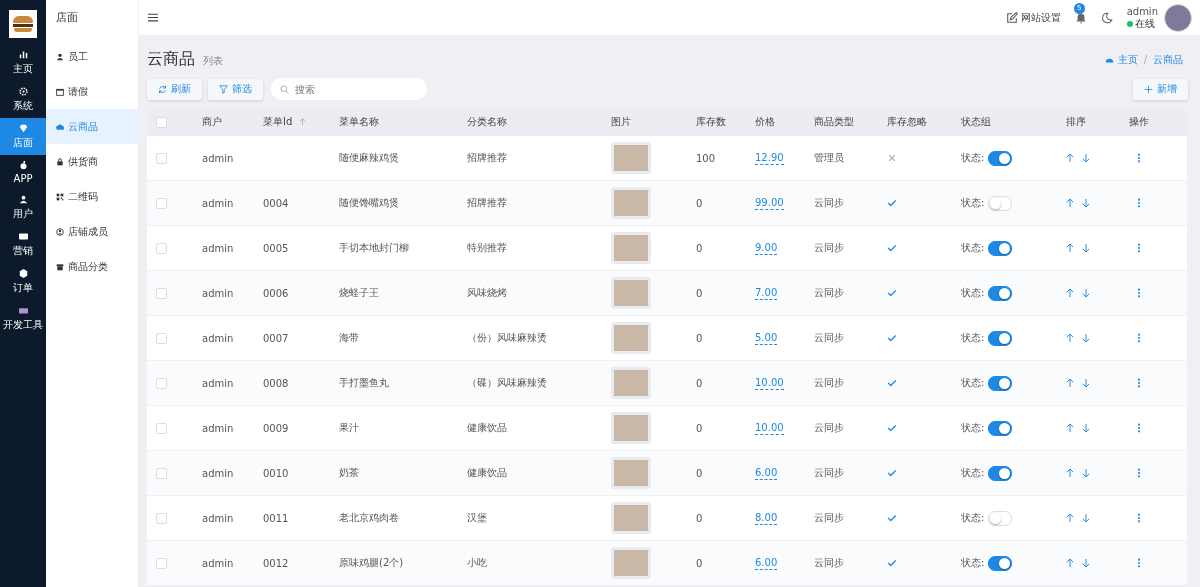 This screenshot has height=587, width=1200. What do you see at coordinates (23, 62) in the screenshot?
I see `rail-item: 主页` at bounding box center [23, 62].